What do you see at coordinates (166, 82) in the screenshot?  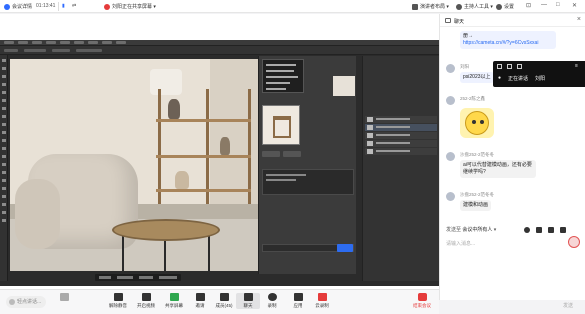 I see `wall-lamp-shape` at bounding box center [166, 82].